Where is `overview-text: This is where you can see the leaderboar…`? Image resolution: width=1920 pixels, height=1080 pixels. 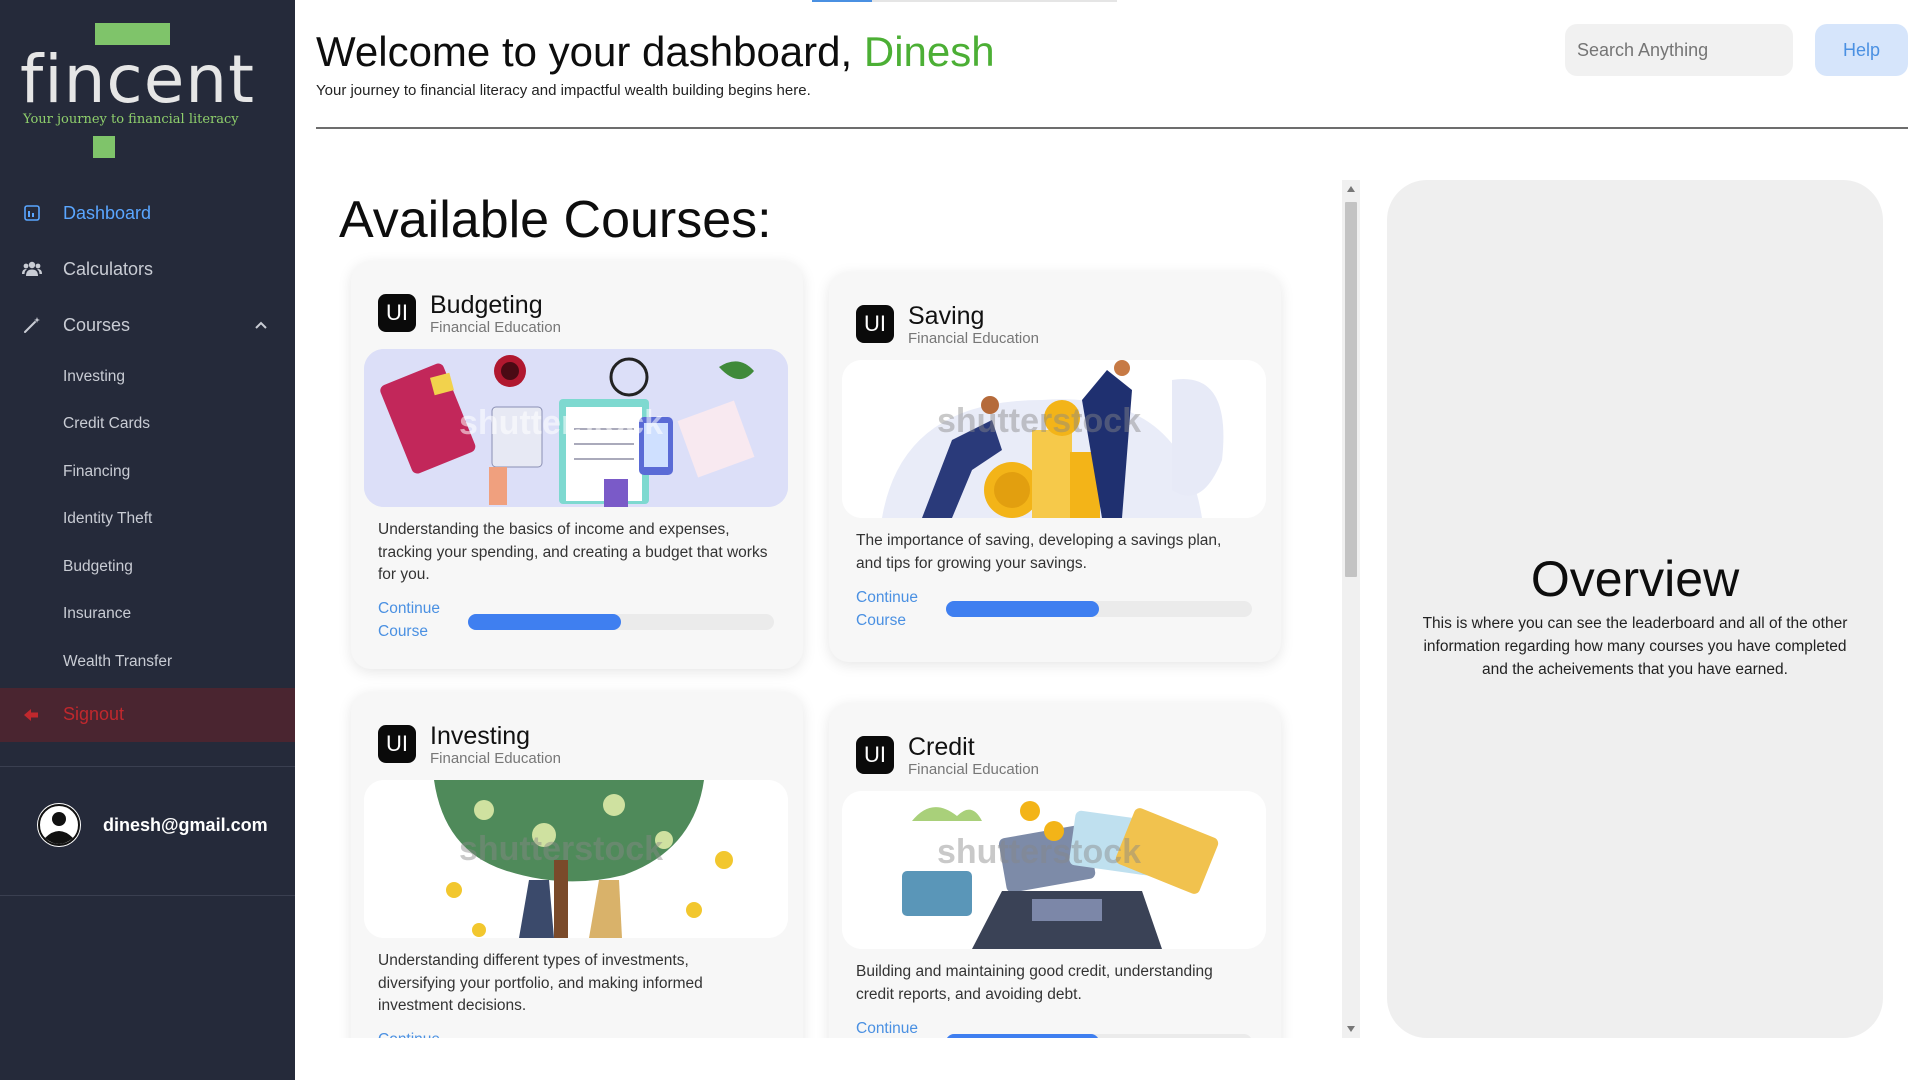
overview-text: This is where you can see the leaderboar… is located at coordinates (1635, 646).